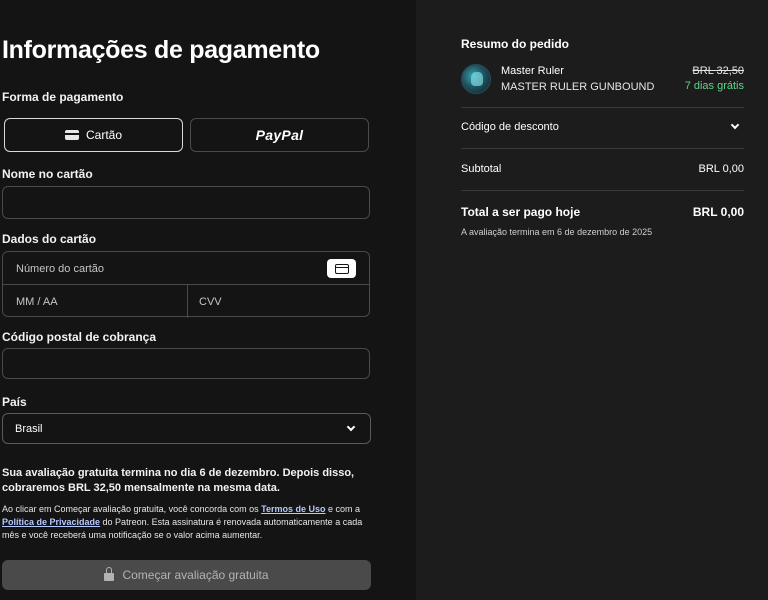  Describe the element at coordinates (14, 402) in the screenshot. I see `country-label: País` at that location.